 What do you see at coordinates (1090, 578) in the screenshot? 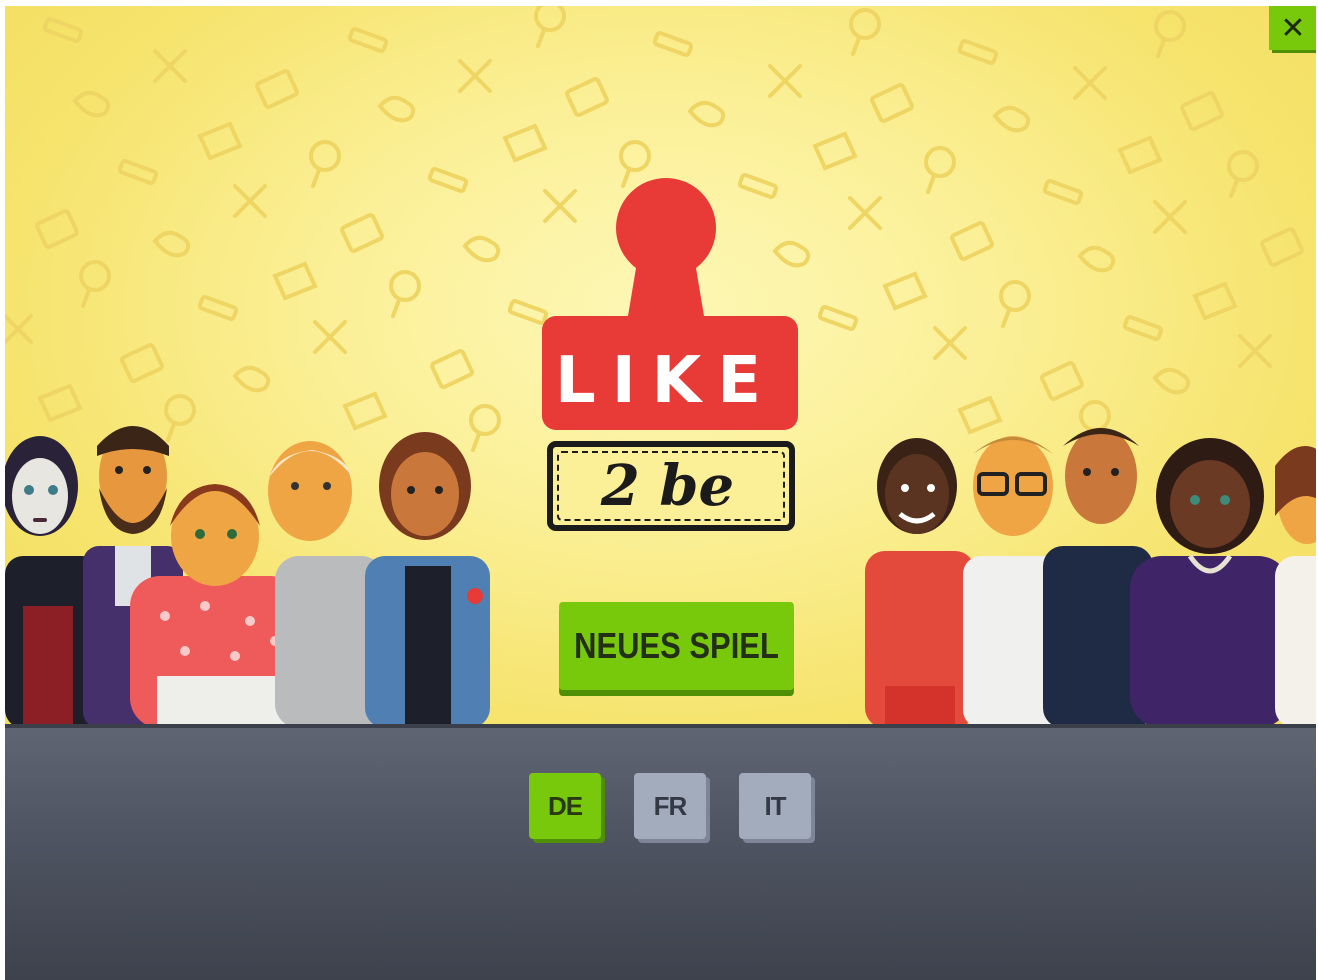
I see `characters-right-group` at bounding box center [1090, 578].